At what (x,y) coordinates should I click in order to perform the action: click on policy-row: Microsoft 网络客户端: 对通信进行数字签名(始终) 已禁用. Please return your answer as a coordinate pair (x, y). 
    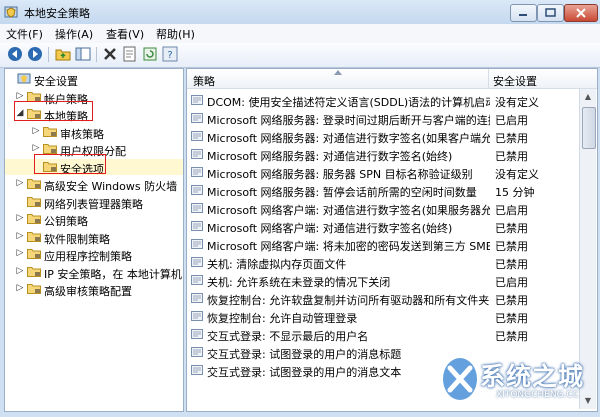
    Looking at the image, I should click on (383, 226).